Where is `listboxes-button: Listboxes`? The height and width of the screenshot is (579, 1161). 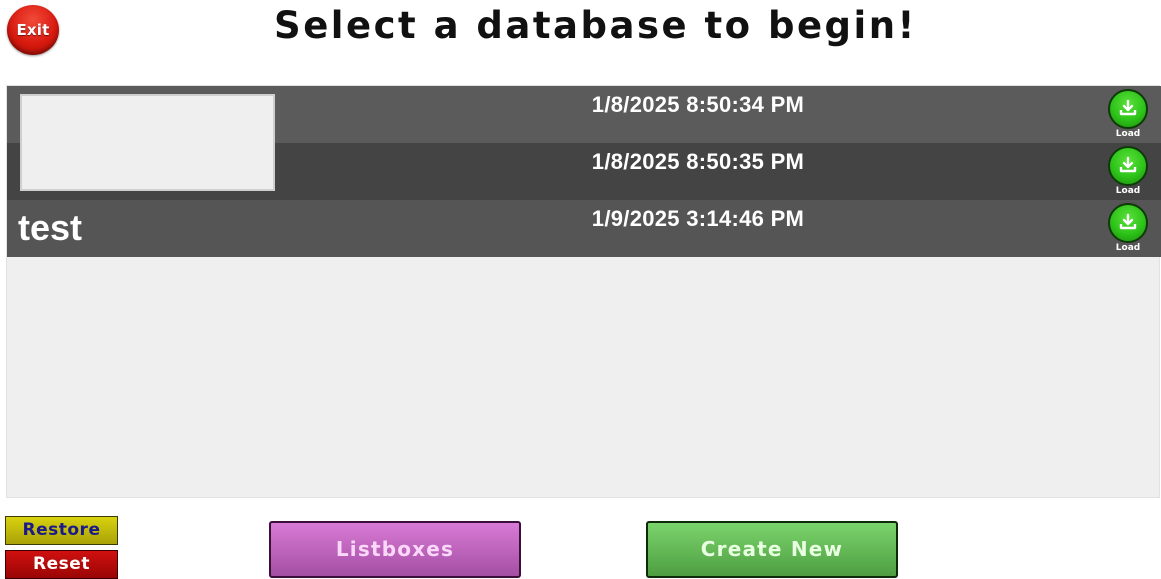
listboxes-button: Listboxes is located at coordinates (395, 549).